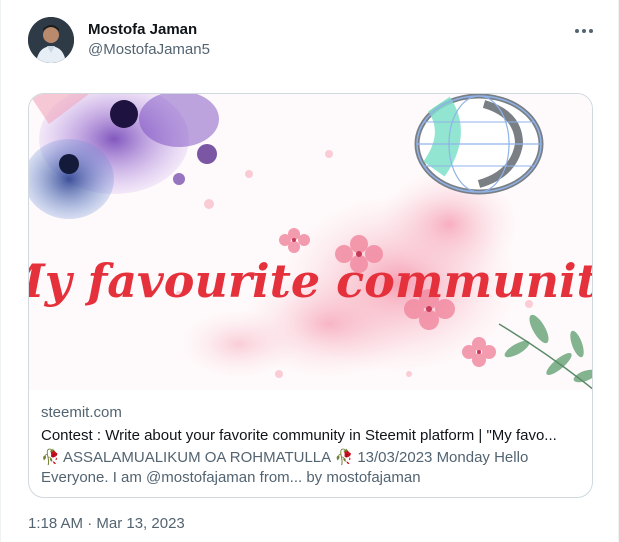  Describe the element at coordinates (106, 523) in the screenshot. I see `tweet-timestamp: 1:18 AM · Mar 13, 2023` at that location.